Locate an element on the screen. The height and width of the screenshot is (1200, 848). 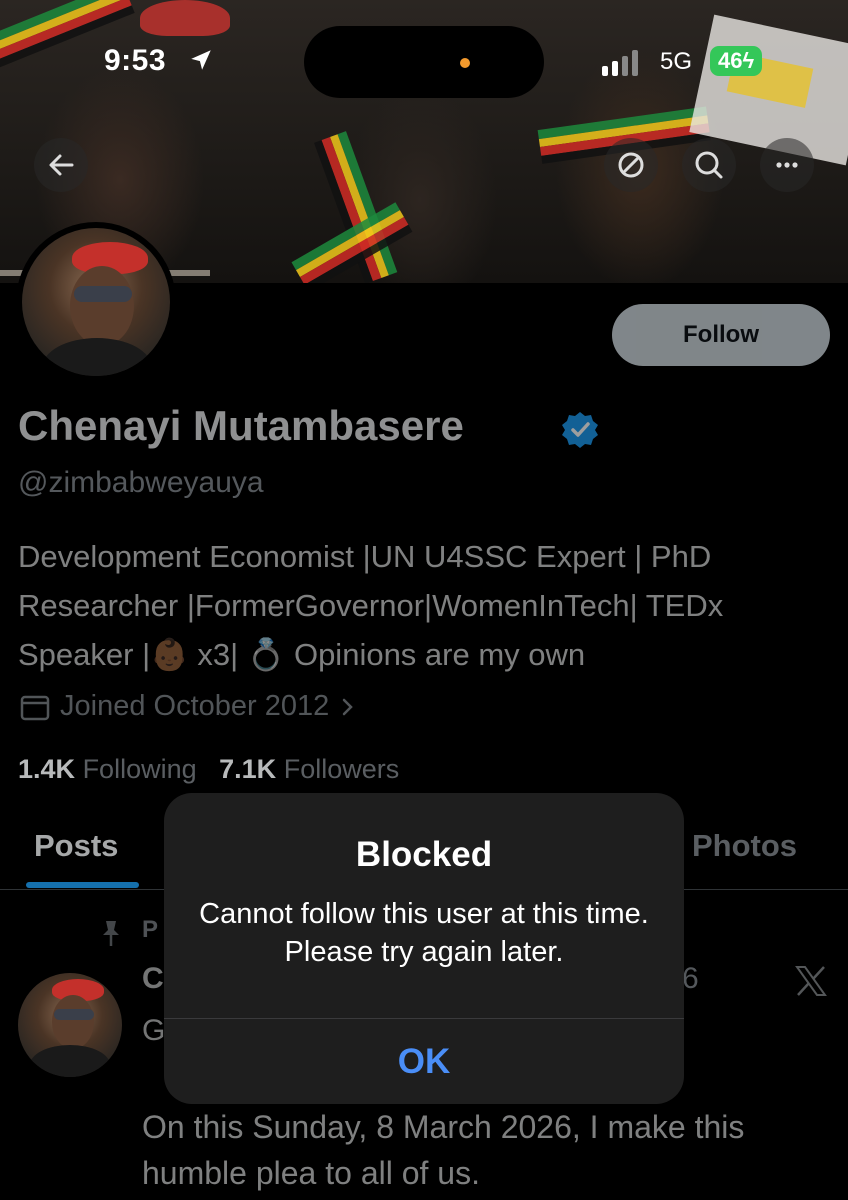
x-logo-icon is located at coordinates (811, 981).